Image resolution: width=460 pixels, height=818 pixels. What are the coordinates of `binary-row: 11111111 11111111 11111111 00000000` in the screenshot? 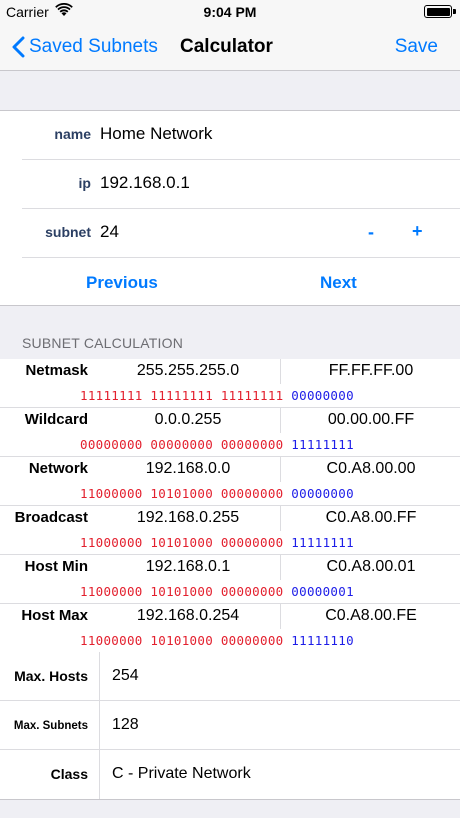 It's located at (230, 396).